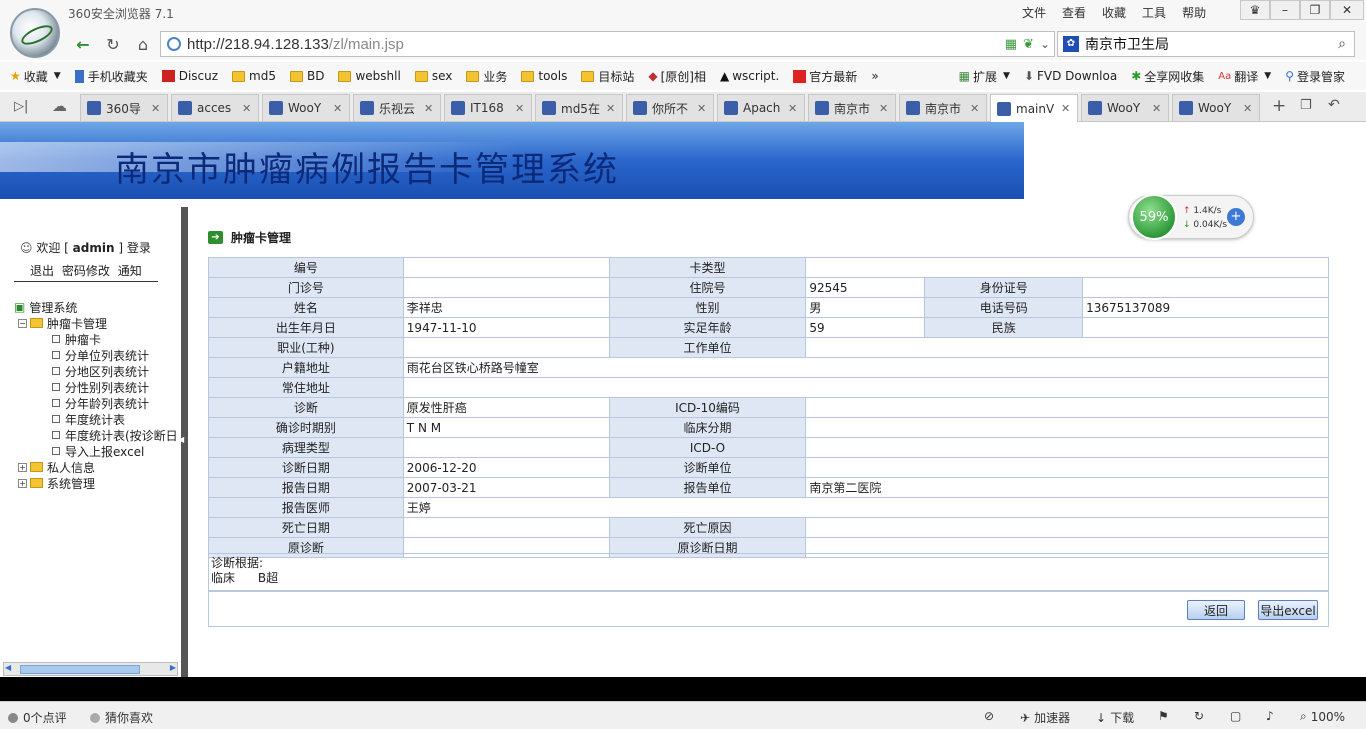 The width and height of the screenshot is (1366, 729). What do you see at coordinates (121, 717) in the screenshot?
I see `guess-status: 猜你喜欢` at bounding box center [121, 717].